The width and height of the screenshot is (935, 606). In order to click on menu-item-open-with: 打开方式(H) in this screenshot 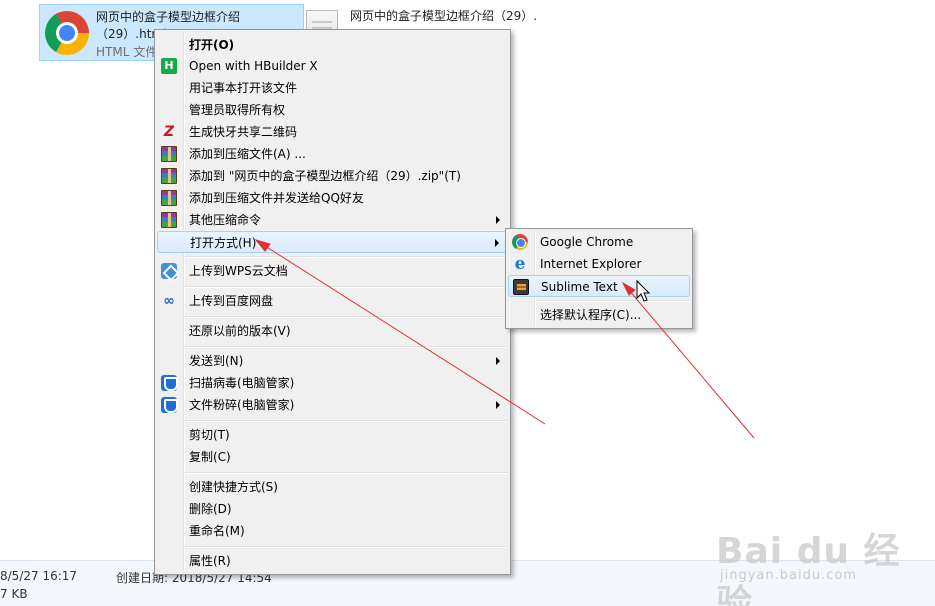, I will do `click(332, 242)`.